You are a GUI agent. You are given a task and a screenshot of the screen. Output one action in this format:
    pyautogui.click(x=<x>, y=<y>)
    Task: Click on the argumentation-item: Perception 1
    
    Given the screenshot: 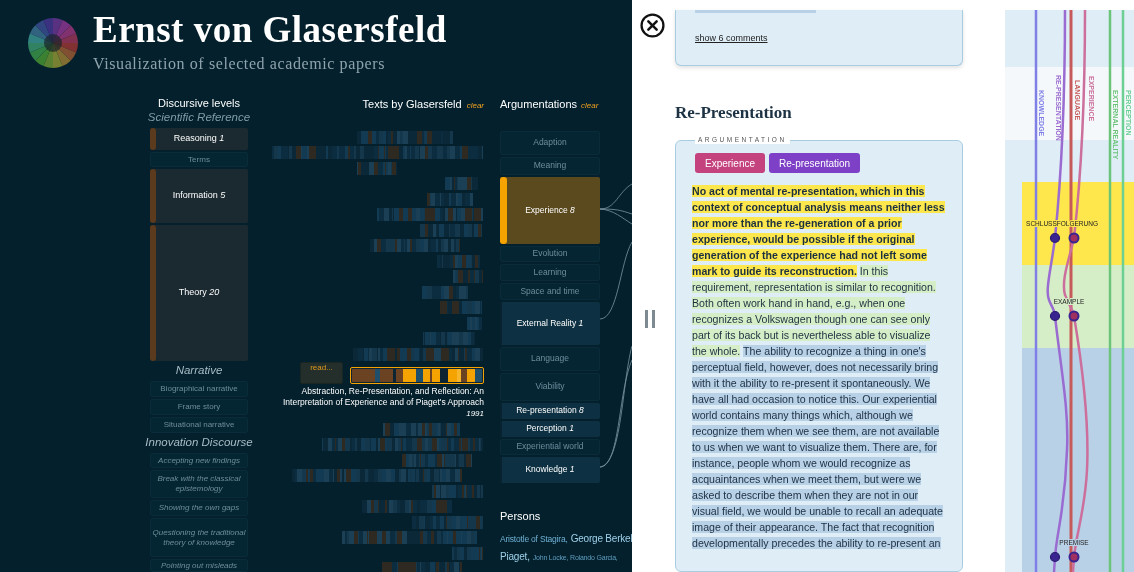 What is the action you would take?
    pyautogui.click(x=550, y=428)
    